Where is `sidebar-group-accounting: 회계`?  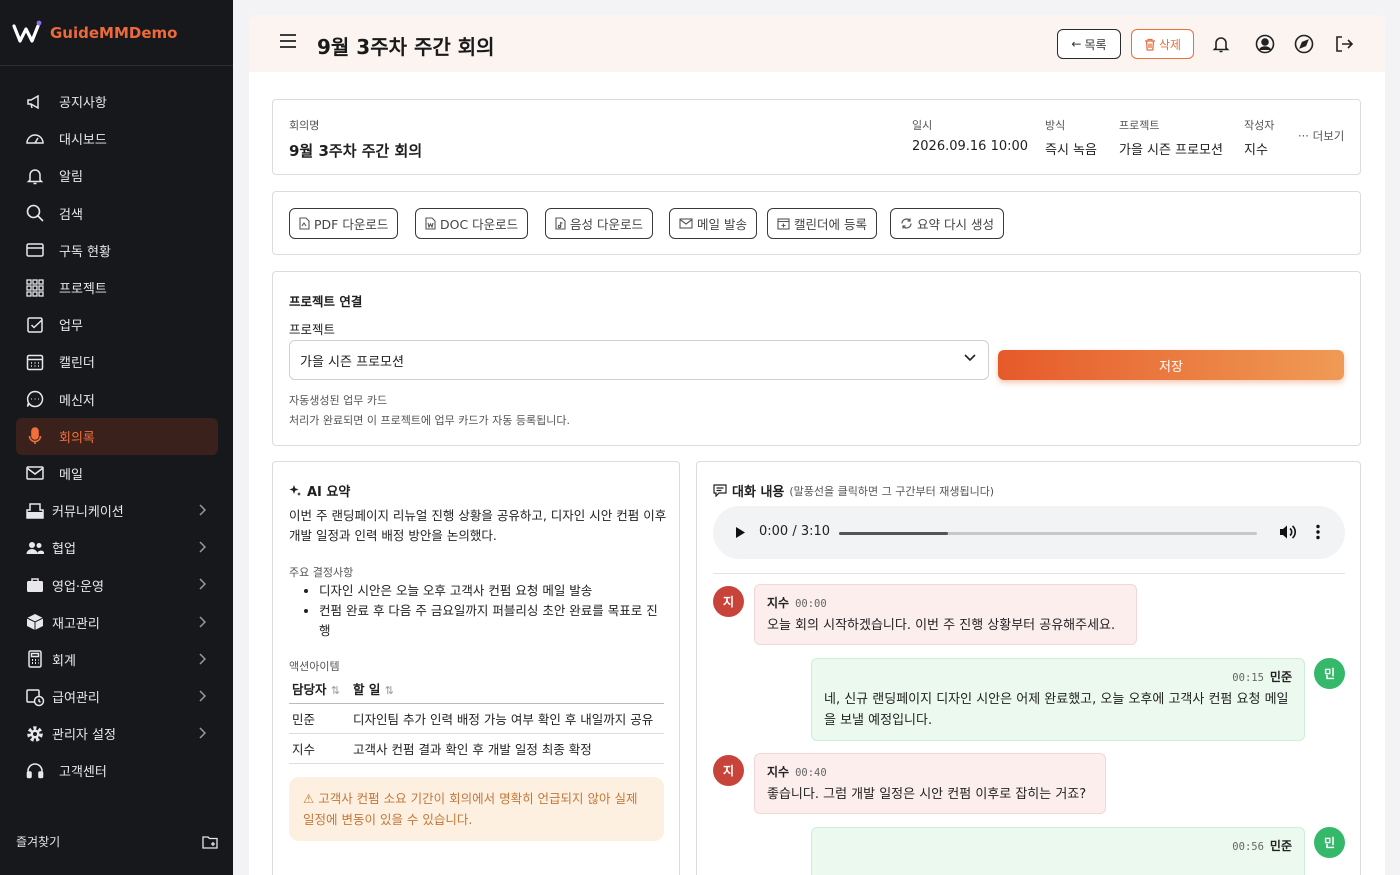 sidebar-group-accounting: 회계 is located at coordinates (117, 659).